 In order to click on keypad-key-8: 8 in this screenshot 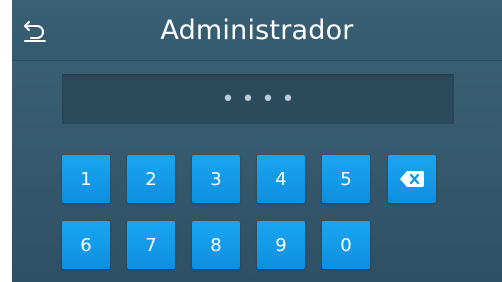, I will do `click(216, 245)`.